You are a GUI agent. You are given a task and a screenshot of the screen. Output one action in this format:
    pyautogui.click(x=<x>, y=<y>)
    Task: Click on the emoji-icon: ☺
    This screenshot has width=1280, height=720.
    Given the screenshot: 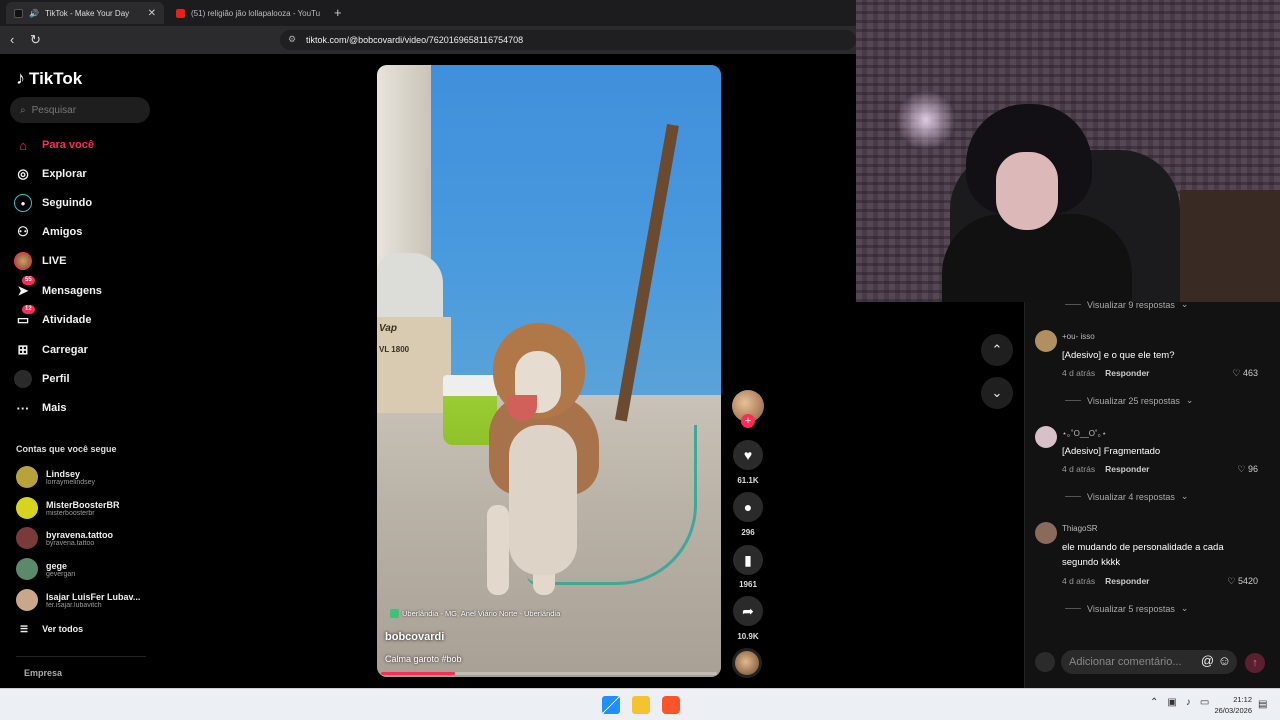 What is the action you would take?
    pyautogui.click(x=1224, y=660)
    